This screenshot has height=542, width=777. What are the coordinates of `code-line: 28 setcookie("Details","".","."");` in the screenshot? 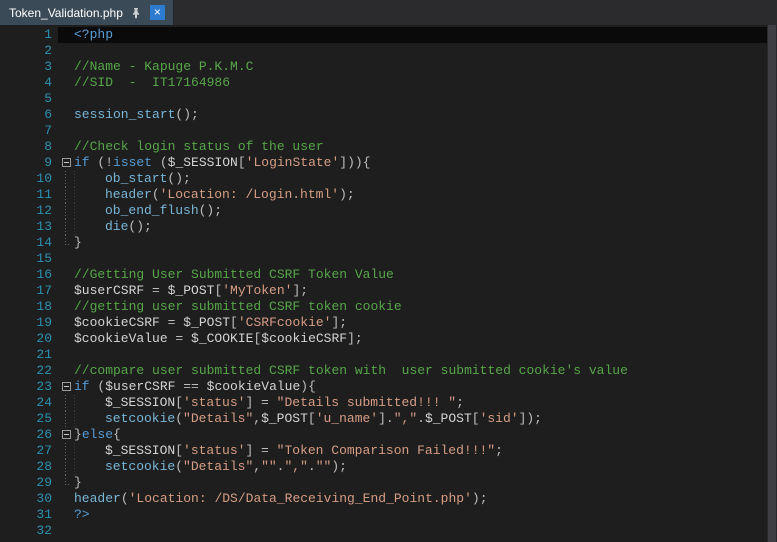 It's located at (383, 467).